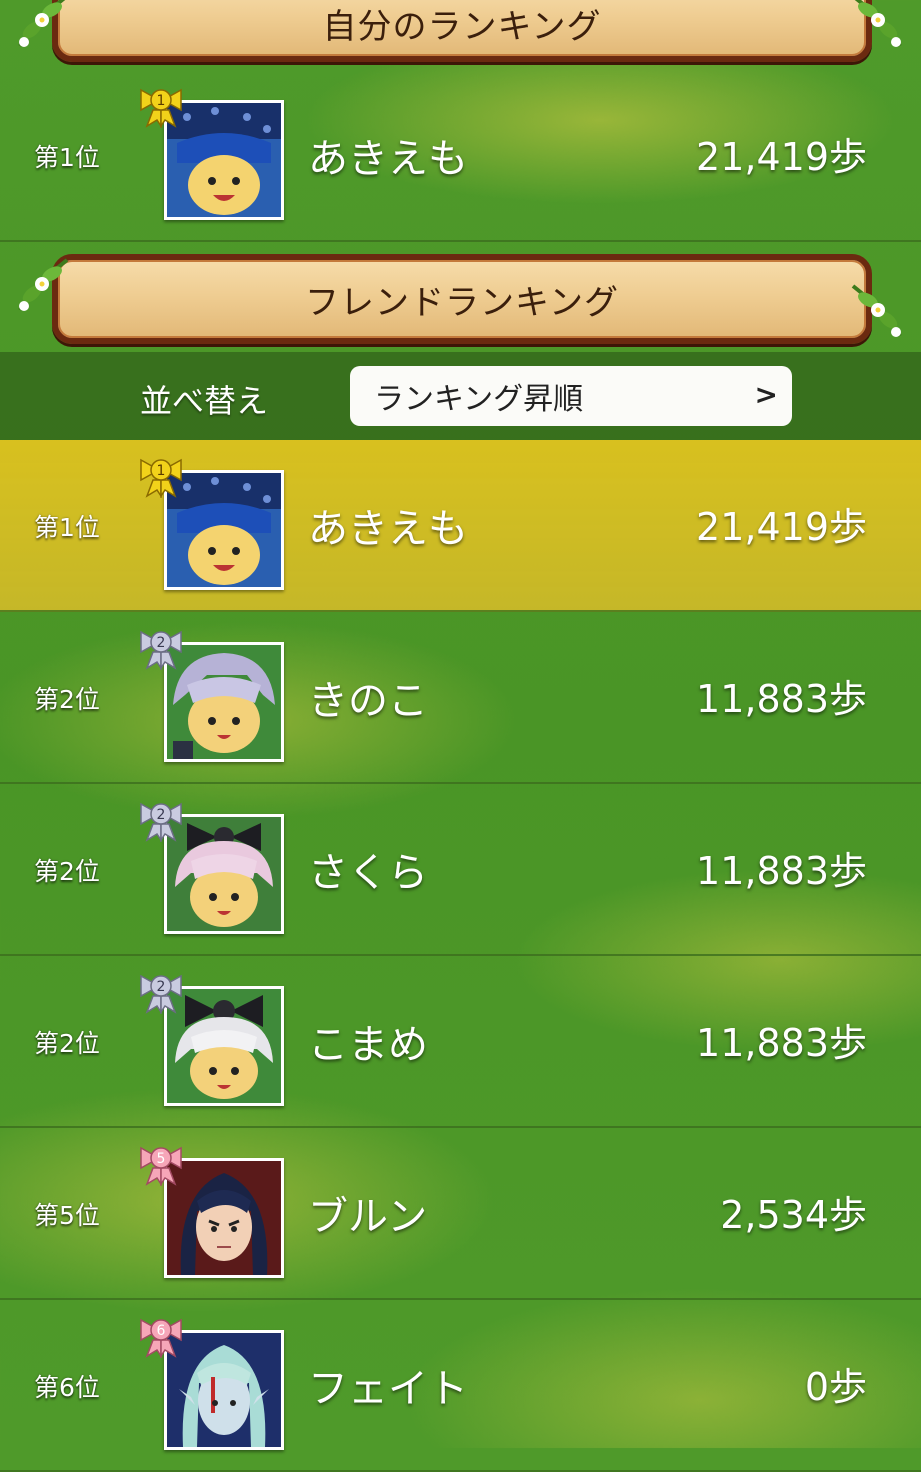 Image resolution: width=921 pixels, height=1472 pixels. What do you see at coordinates (460, 698) in the screenshot?
I see `friend-ranking-row: 第2位 2 きのこ 11,883歩` at bounding box center [460, 698].